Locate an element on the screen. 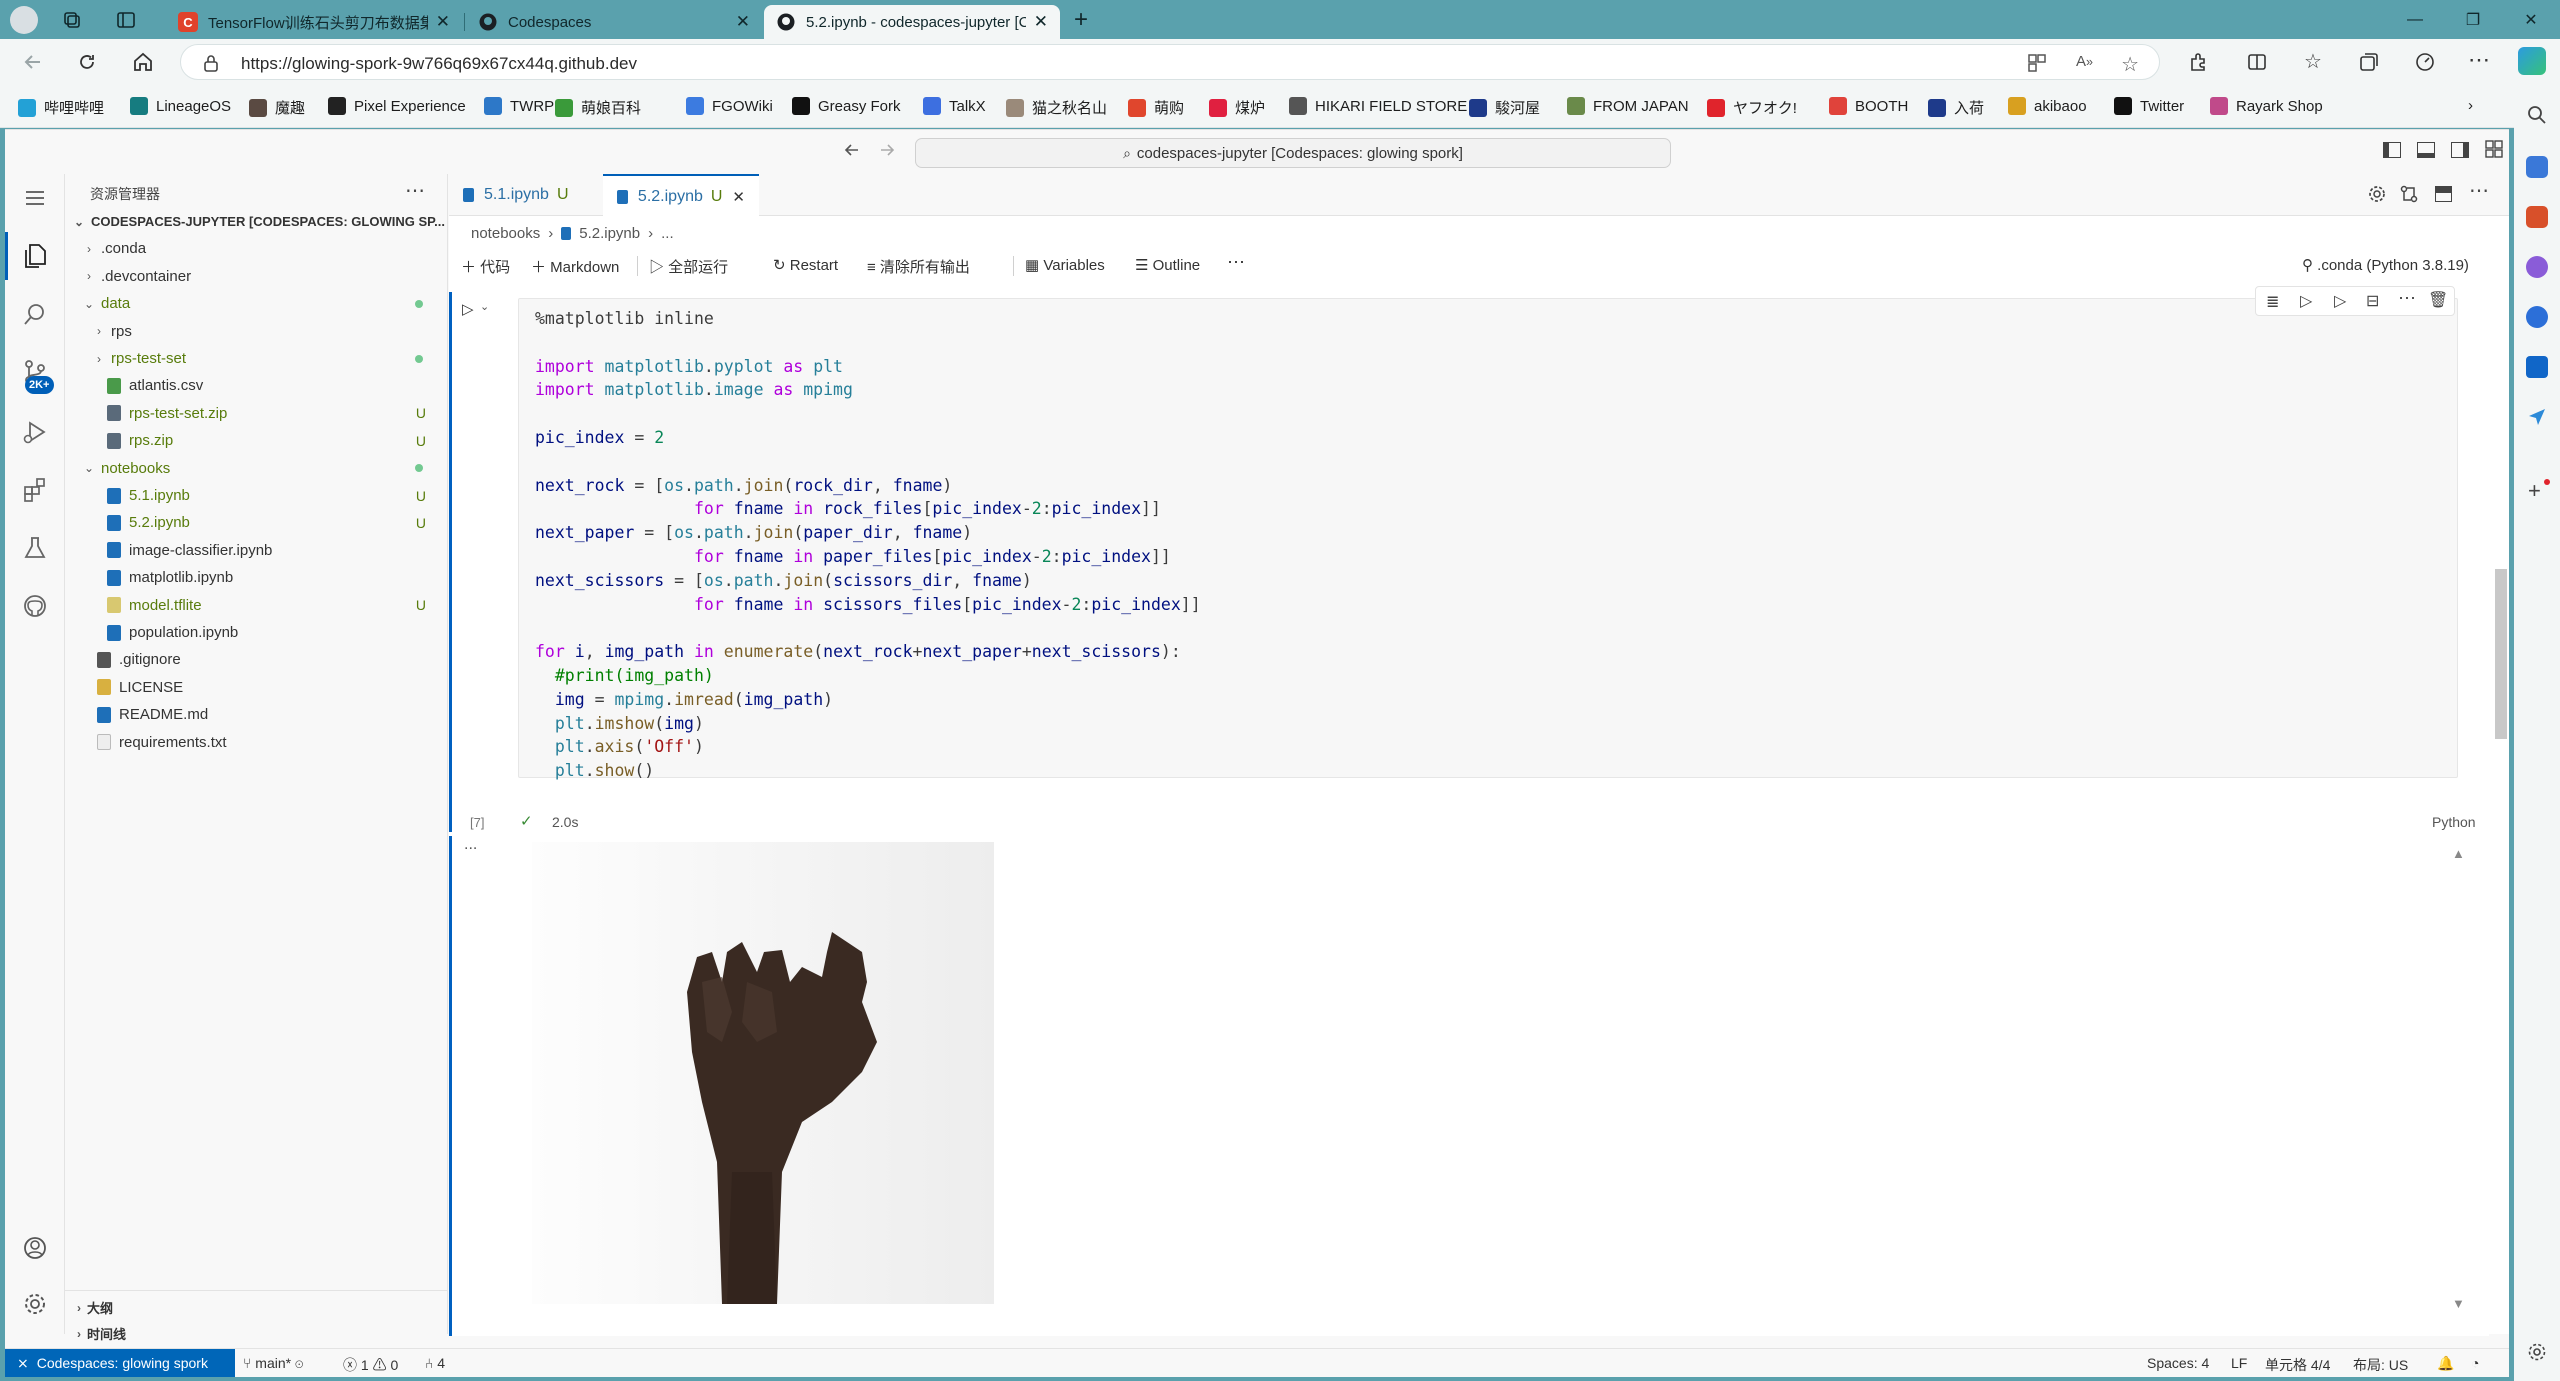 The width and height of the screenshot is (2560, 1381). github-icon is located at coordinates (35, 606).